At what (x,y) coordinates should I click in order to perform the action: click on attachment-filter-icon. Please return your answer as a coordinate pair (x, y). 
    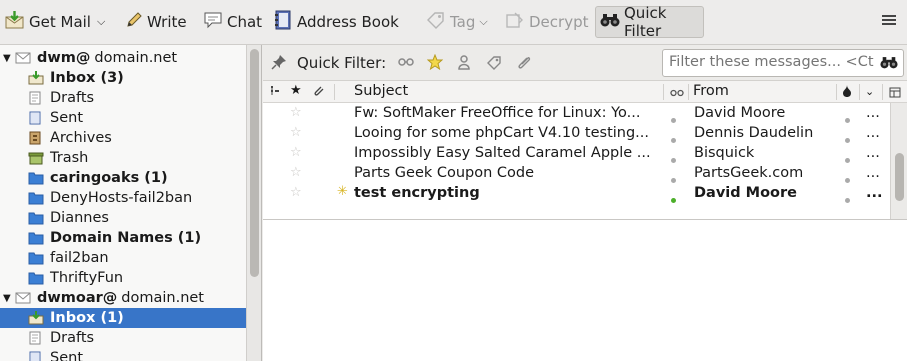
    Looking at the image, I should click on (524, 65).